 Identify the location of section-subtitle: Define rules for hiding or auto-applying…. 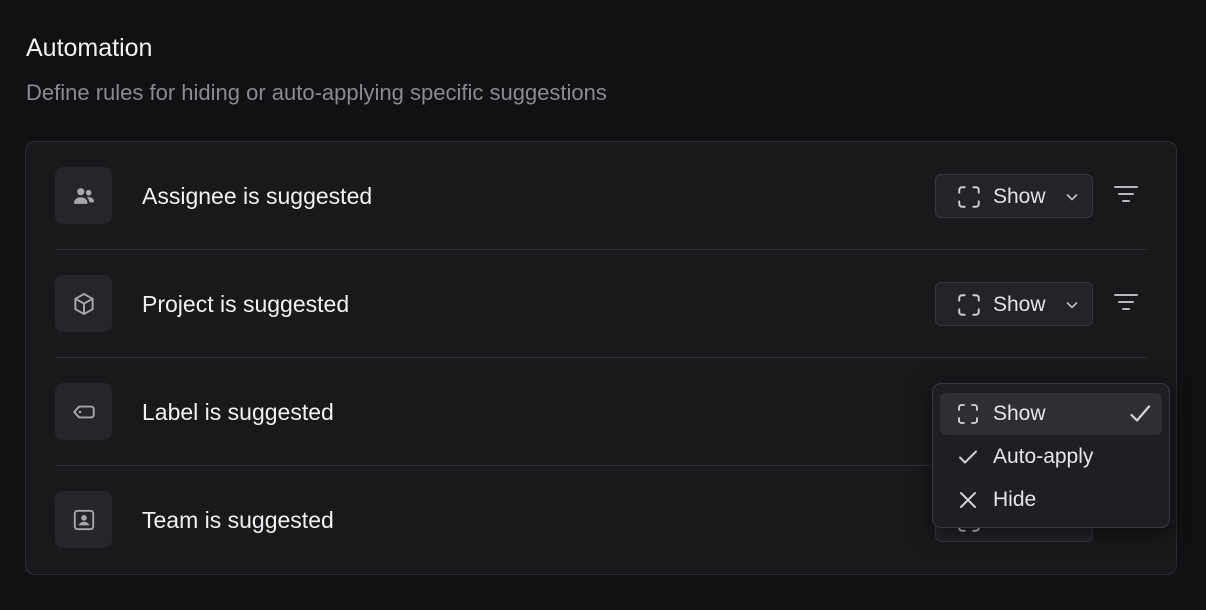
(316, 92).